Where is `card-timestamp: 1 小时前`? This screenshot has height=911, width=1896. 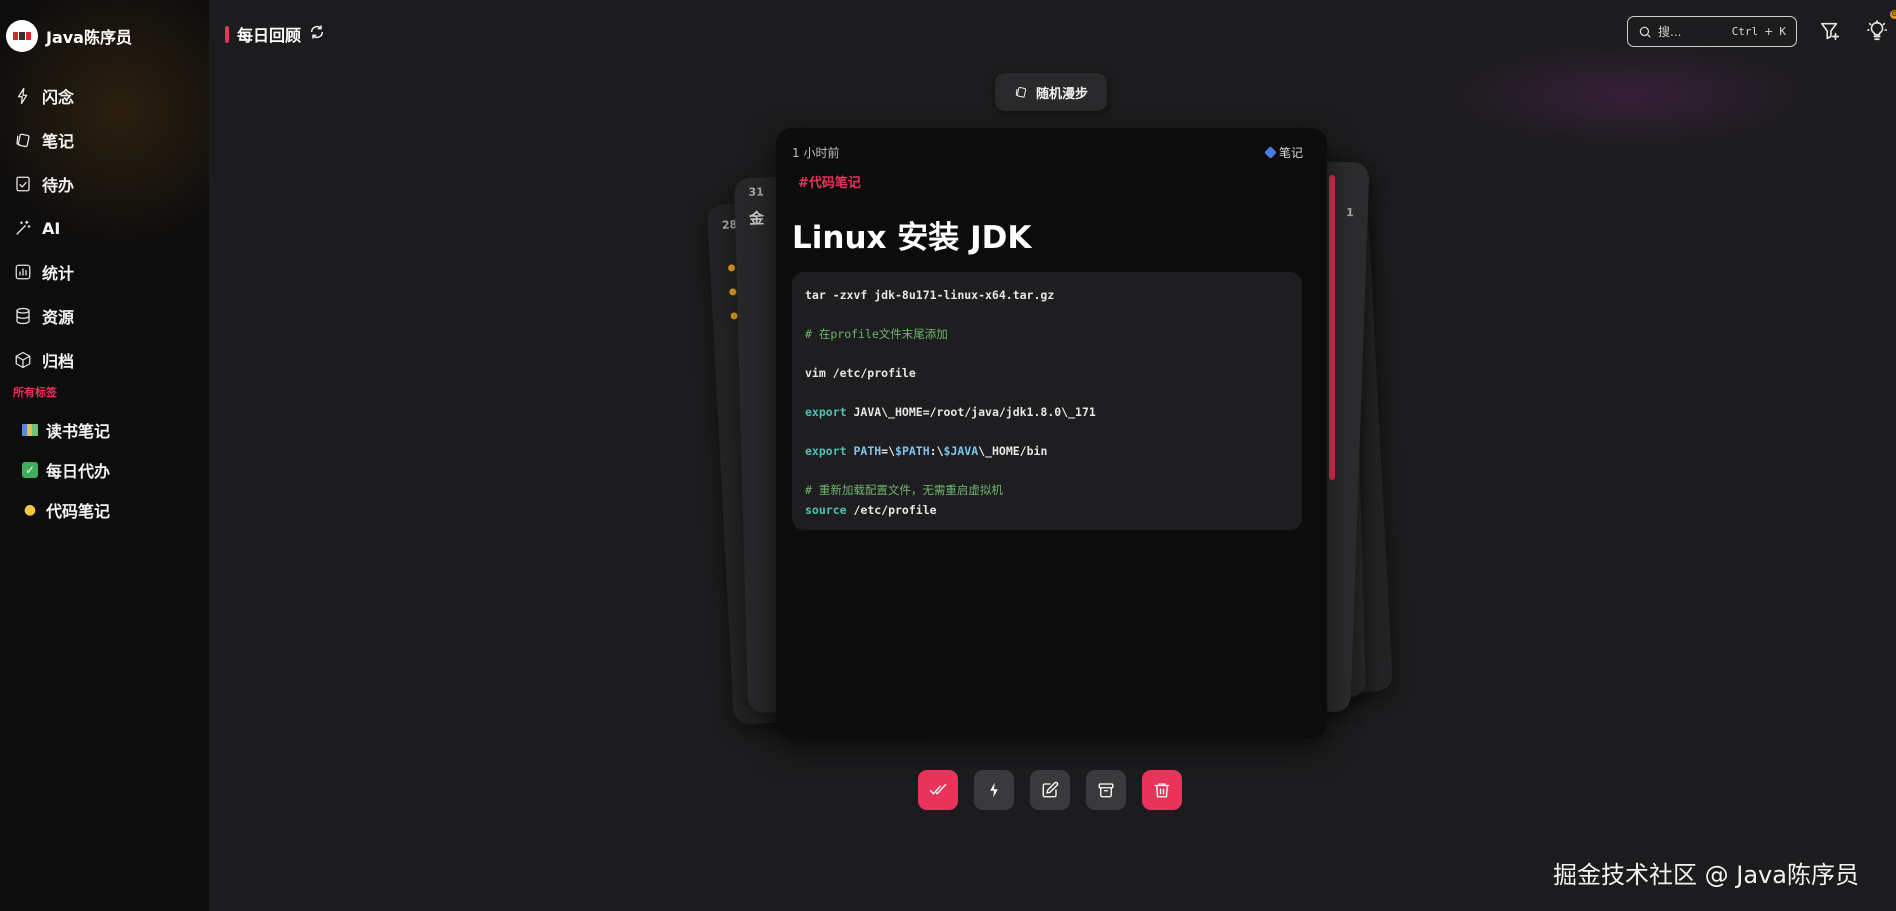
card-timestamp: 1 小时前 is located at coordinates (816, 153).